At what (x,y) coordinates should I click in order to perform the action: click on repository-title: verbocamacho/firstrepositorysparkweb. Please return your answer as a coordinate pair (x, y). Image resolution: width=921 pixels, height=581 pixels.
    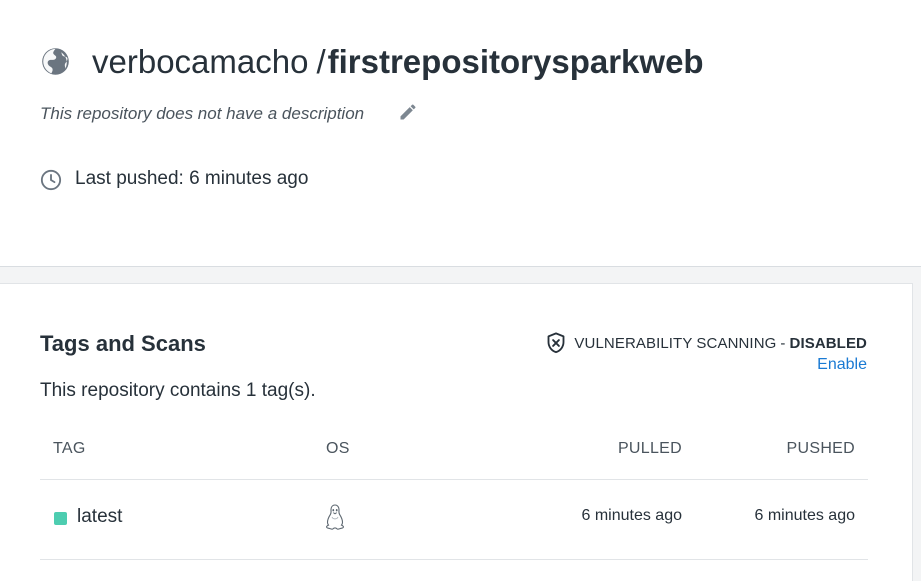
    Looking at the image, I should click on (398, 62).